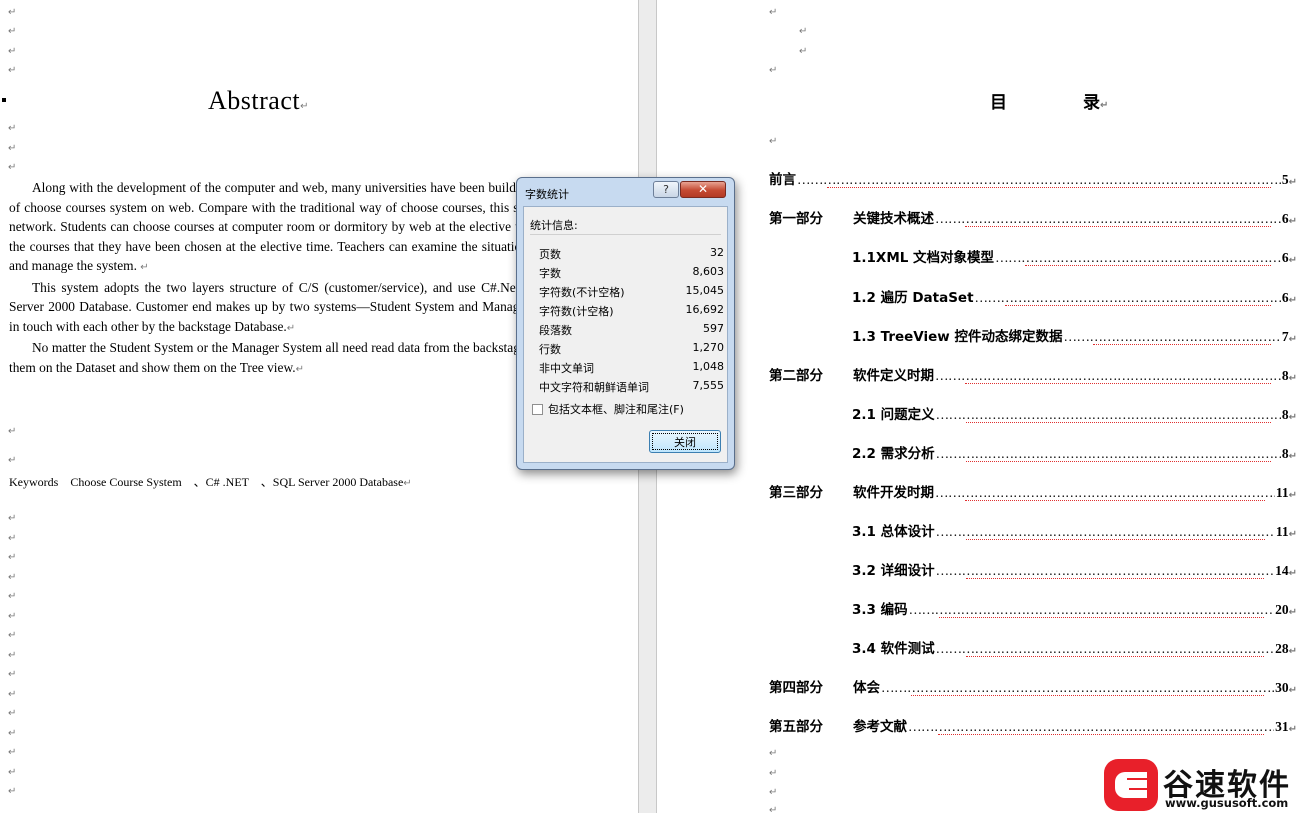 The height and width of the screenshot is (813, 1302). I want to click on toc-entry: 3.1 总体设计 11↵, so click(1074, 531).